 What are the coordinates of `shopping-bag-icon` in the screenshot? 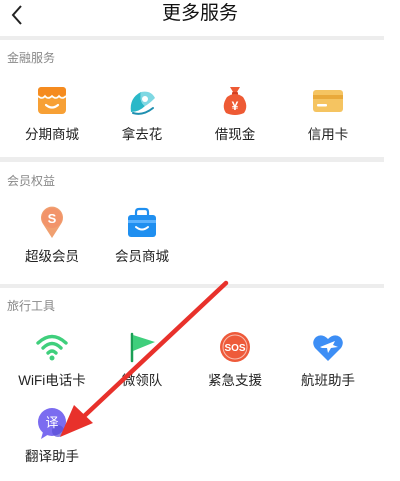 It's located at (142, 222).